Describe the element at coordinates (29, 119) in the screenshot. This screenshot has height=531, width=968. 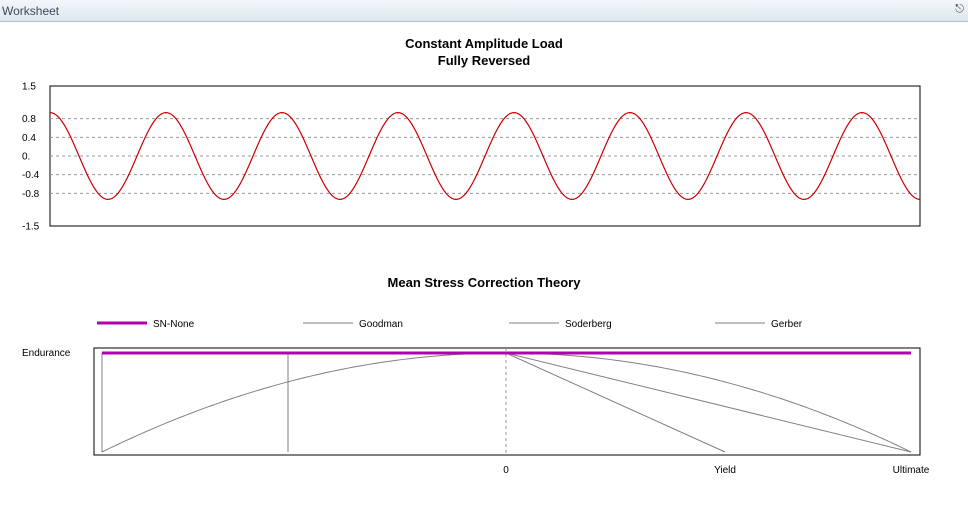
I see `y-tick-label: 0.8` at that location.